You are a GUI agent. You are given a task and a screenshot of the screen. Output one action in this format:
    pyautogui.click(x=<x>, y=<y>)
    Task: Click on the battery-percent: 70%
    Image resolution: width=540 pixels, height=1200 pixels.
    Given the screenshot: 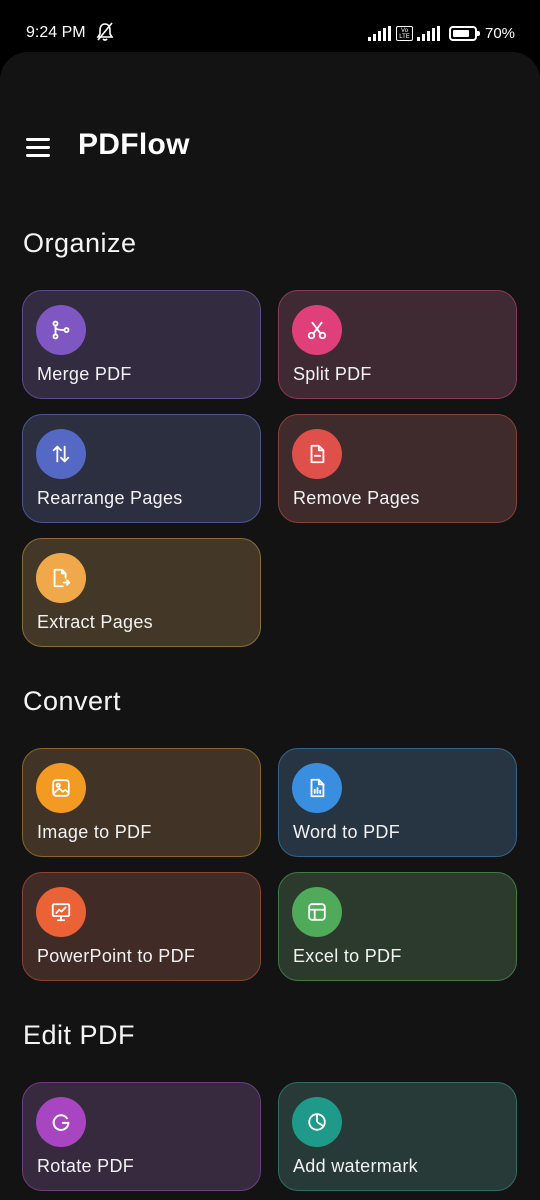 What is the action you would take?
    pyautogui.click(x=500, y=33)
    